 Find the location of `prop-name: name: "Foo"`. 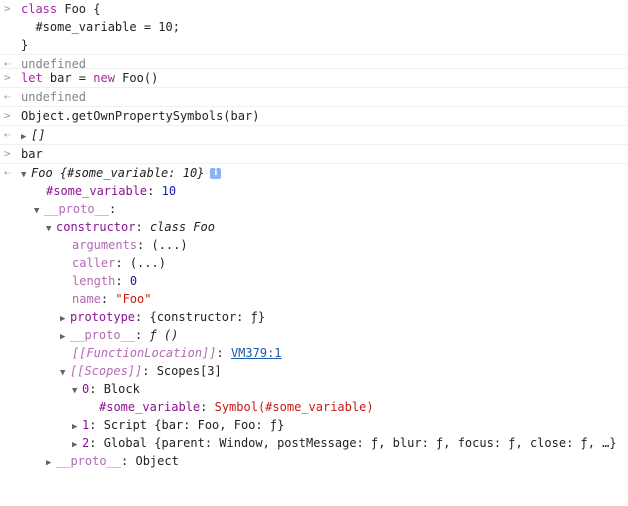

prop-name: name: "Foo" is located at coordinates (112, 299).